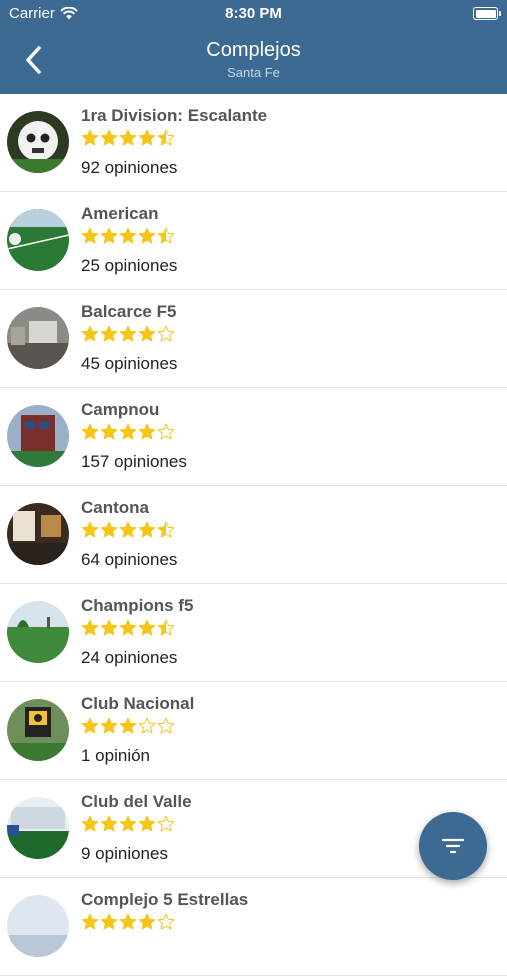  Describe the element at coordinates (129, 311) in the screenshot. I see `complex-name: Balcarce F5` at that location.